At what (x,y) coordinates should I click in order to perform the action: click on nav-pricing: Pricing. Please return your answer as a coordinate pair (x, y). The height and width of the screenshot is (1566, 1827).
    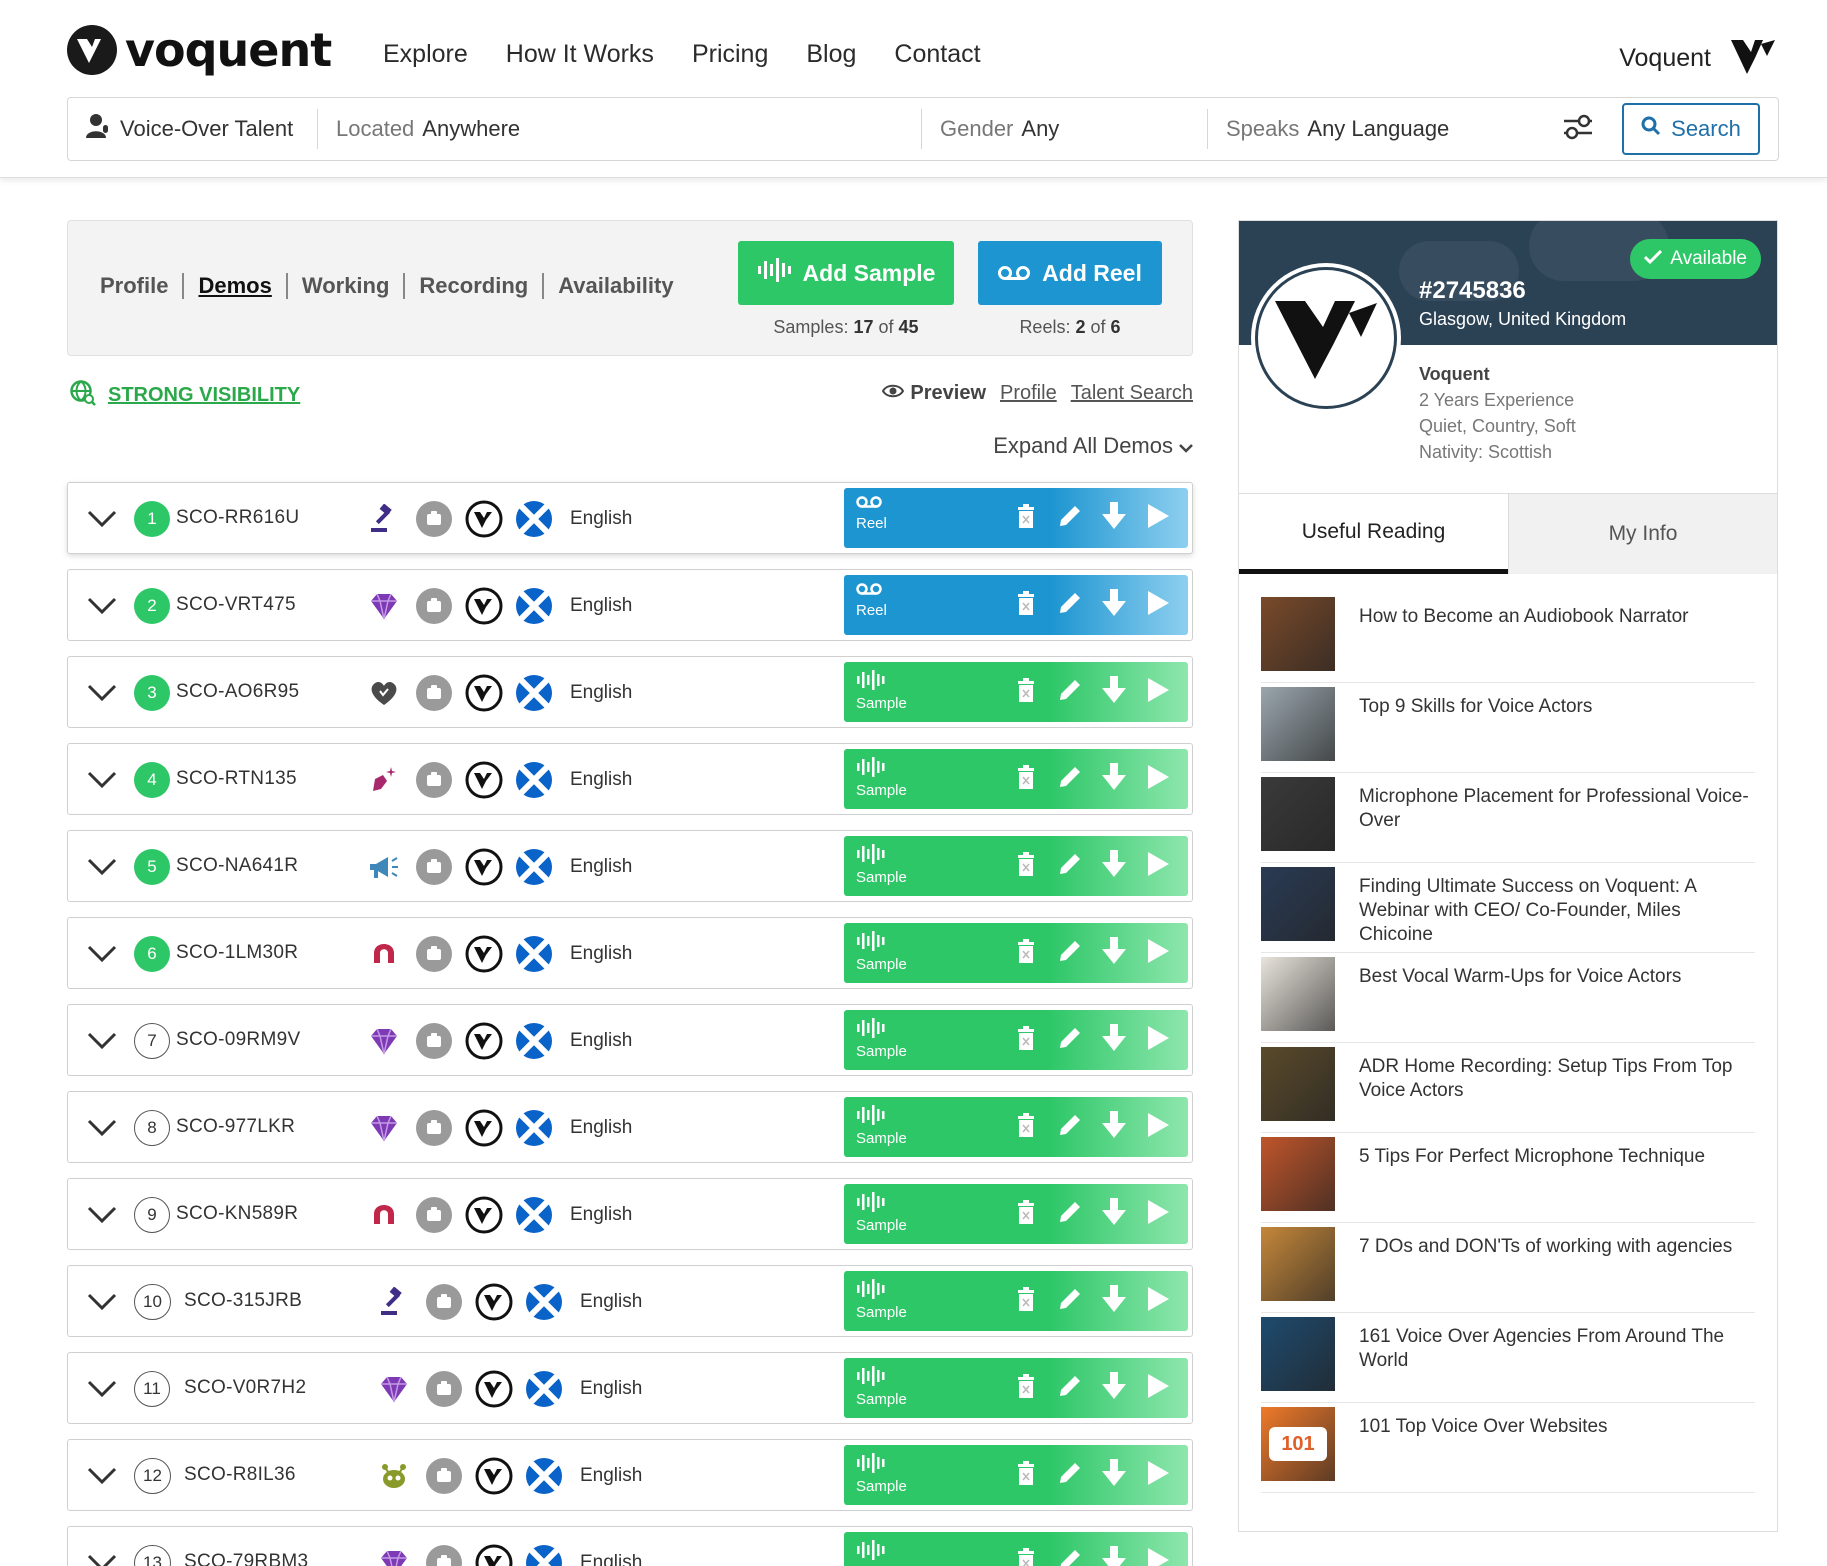
    Looking at the image, I should click on (730, 54).